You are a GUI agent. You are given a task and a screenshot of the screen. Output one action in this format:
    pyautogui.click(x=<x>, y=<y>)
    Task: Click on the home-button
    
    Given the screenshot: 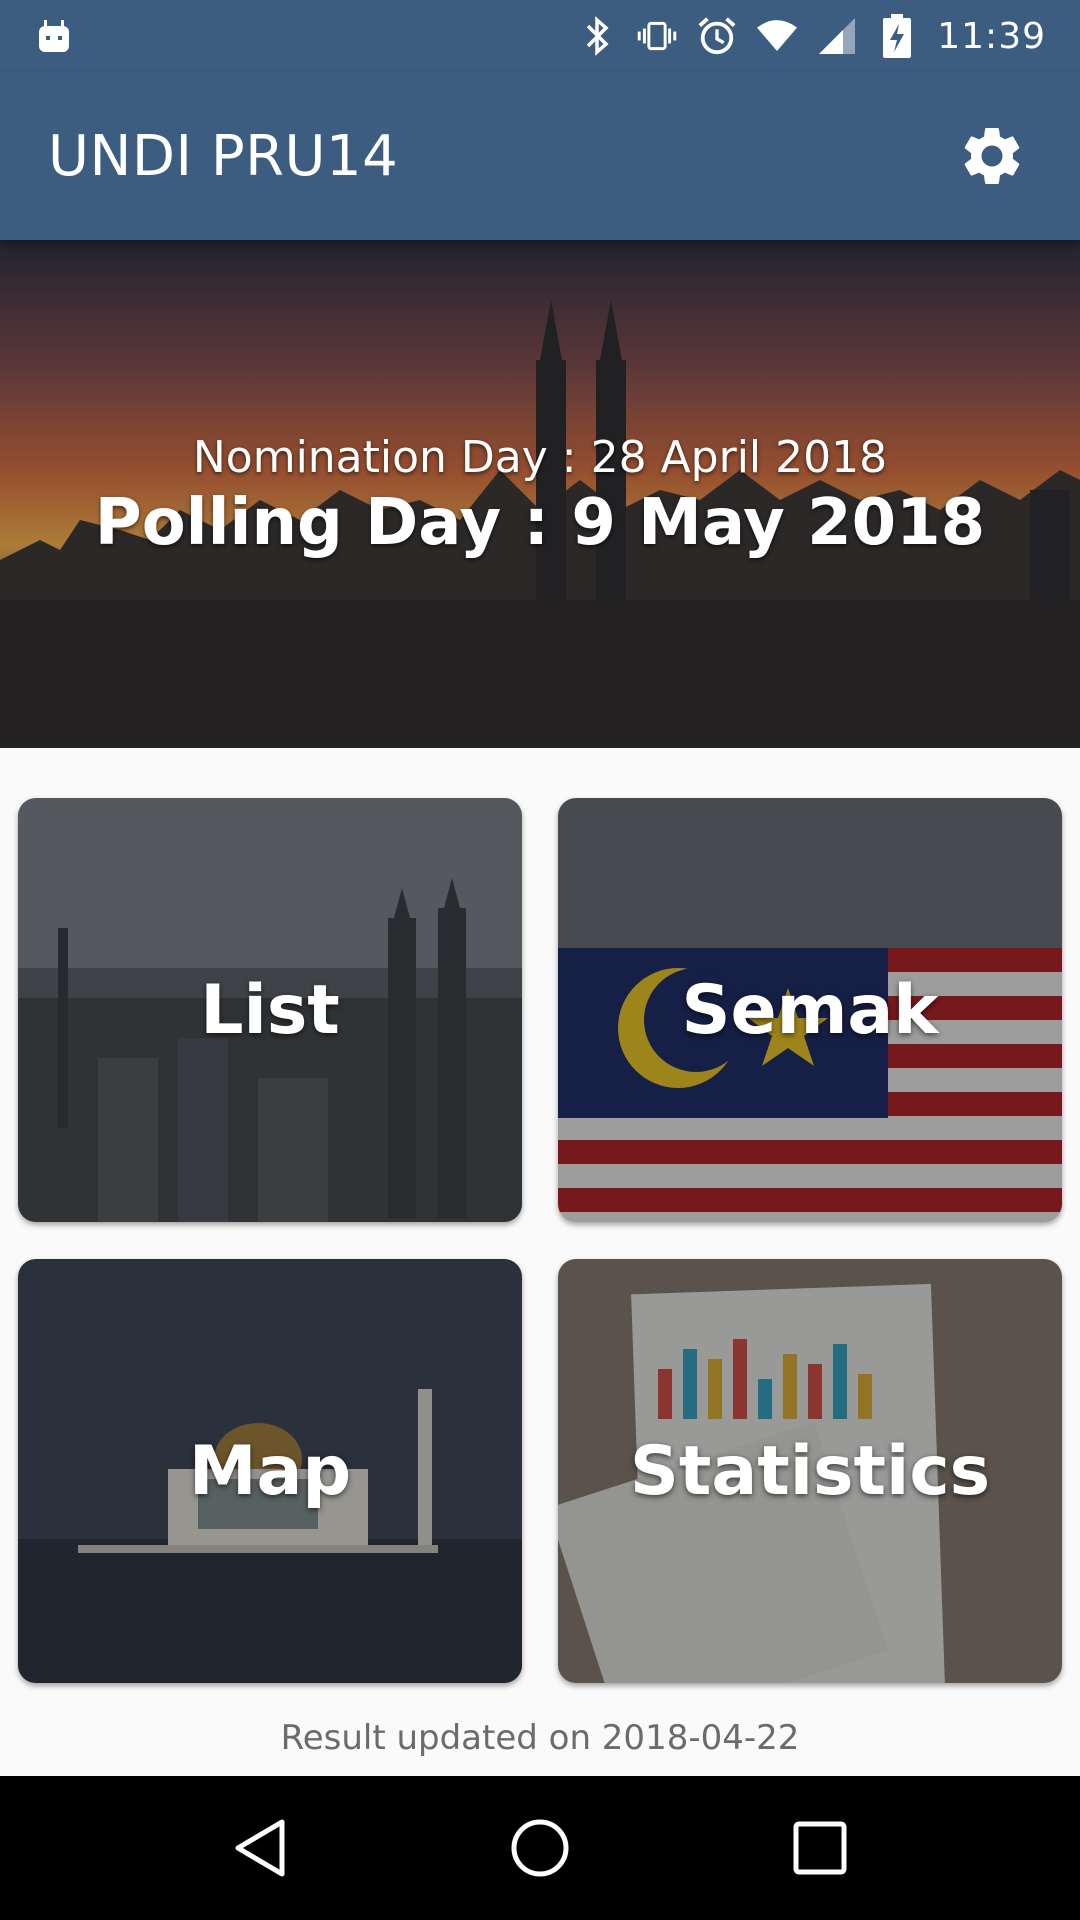 What is the action you would take?
    pyautogui.click(x=540, y=1848)
    